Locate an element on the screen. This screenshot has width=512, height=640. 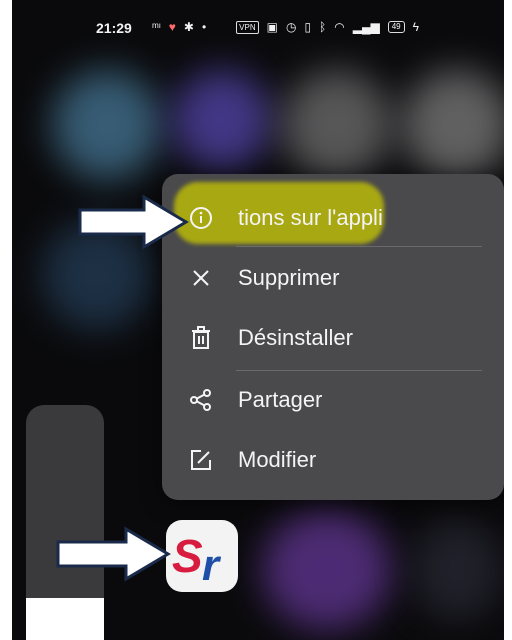
share-icon is located at coordinates (201, 400).